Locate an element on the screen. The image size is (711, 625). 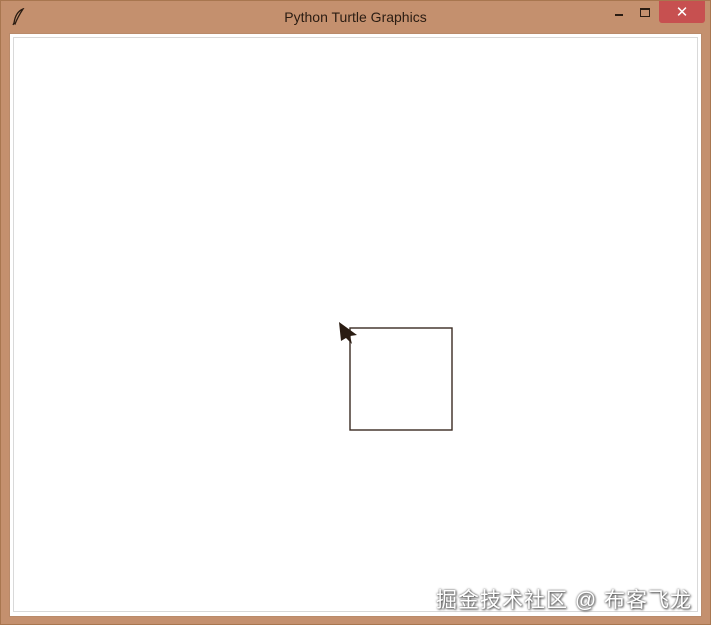
turtle-arrow-icon is located at coordinates (348, 333).